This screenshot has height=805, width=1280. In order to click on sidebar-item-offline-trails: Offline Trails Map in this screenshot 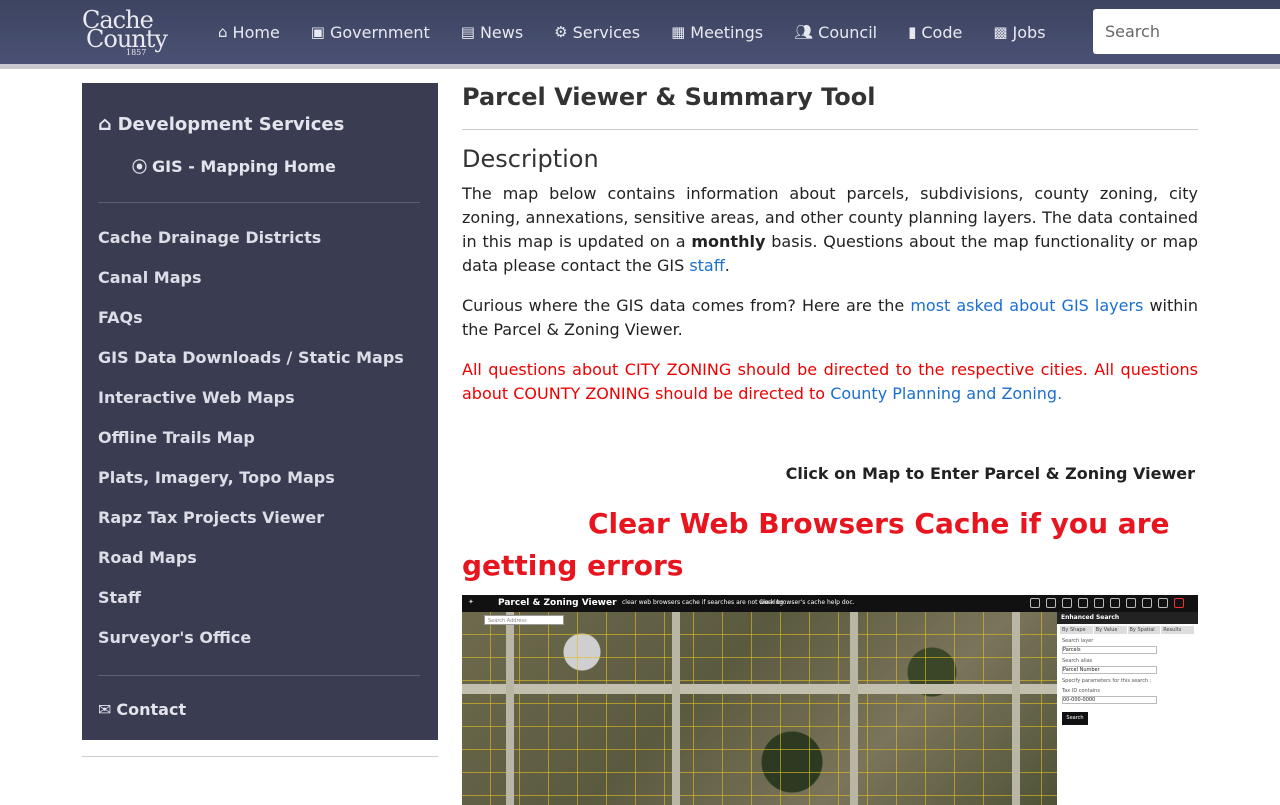, I will do `click(251, 437)`.